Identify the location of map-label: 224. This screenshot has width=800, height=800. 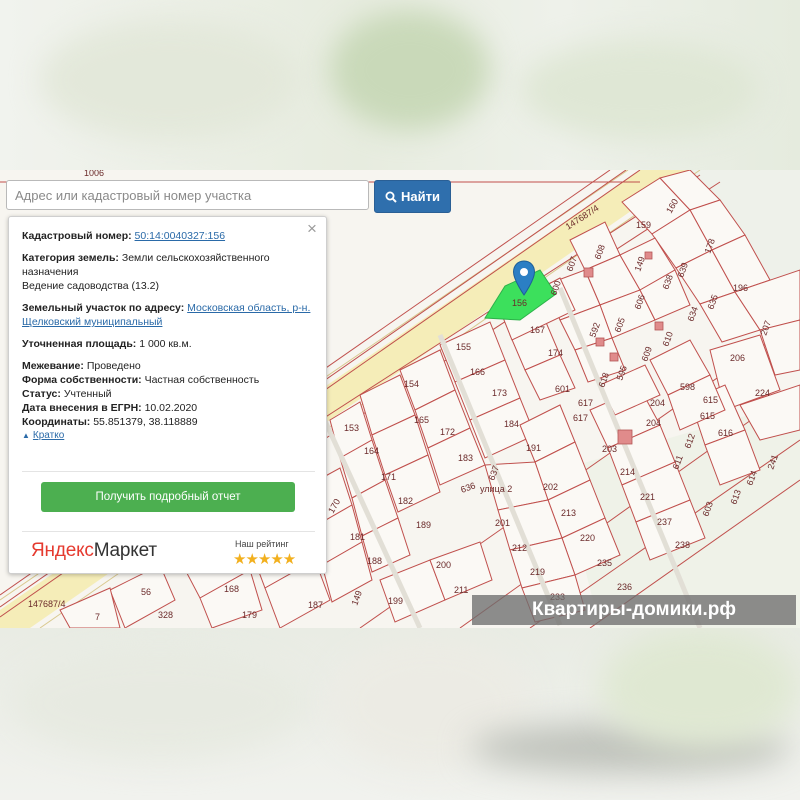
(762, 393).